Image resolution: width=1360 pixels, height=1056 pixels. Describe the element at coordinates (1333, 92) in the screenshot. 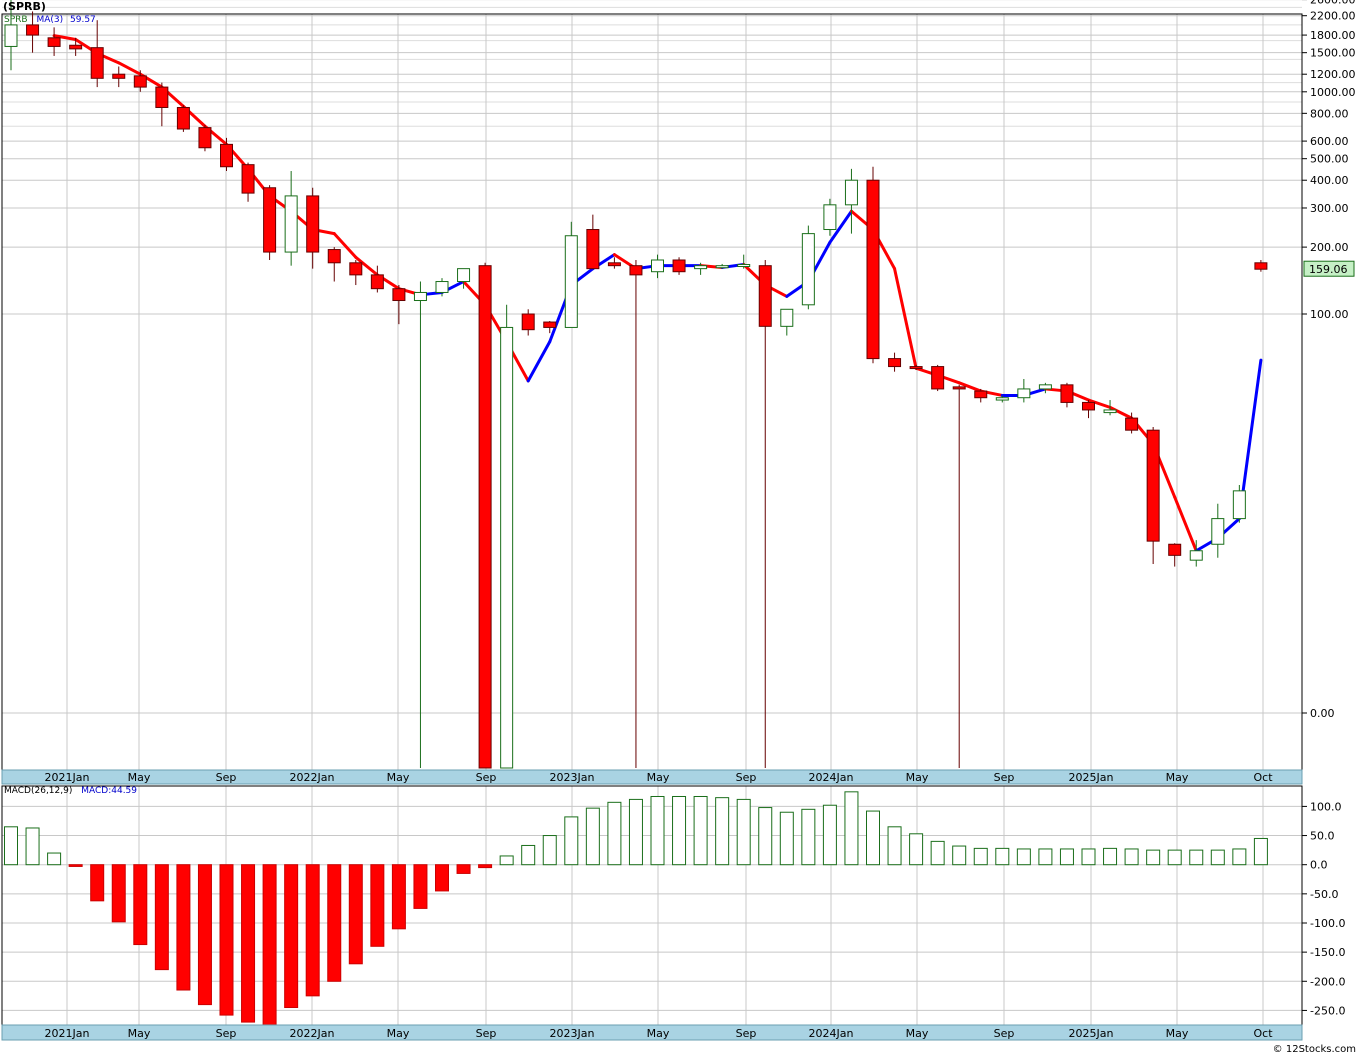

I see `price-tick-label: 1000.00` at that location.